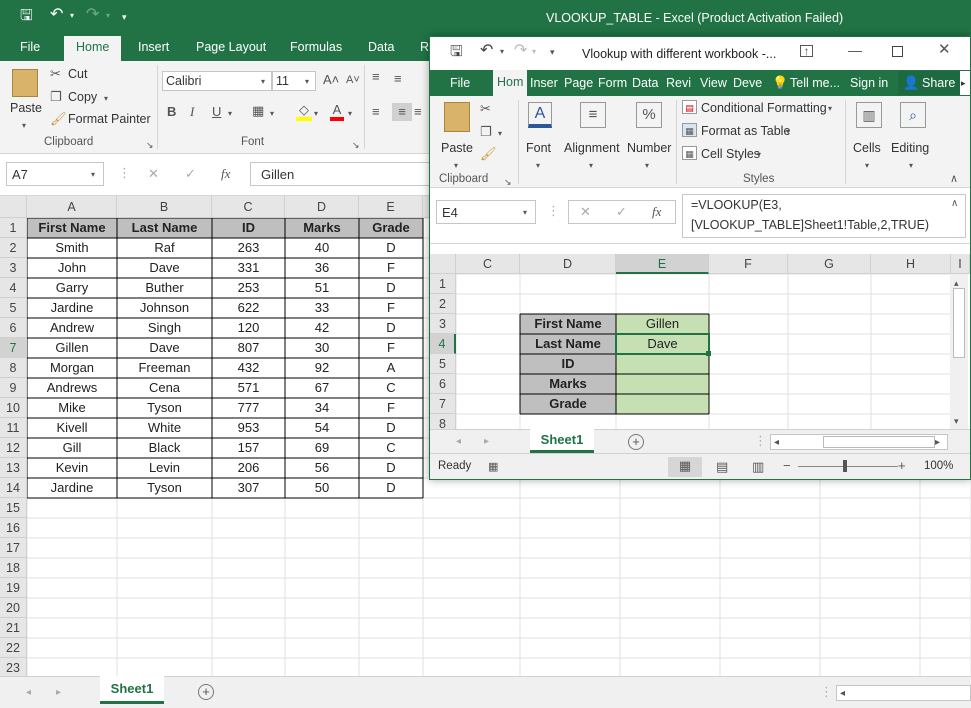 This screenshot has width=971, height=708. I want to click on table-header-cell: Last Name, so click(164, 228).